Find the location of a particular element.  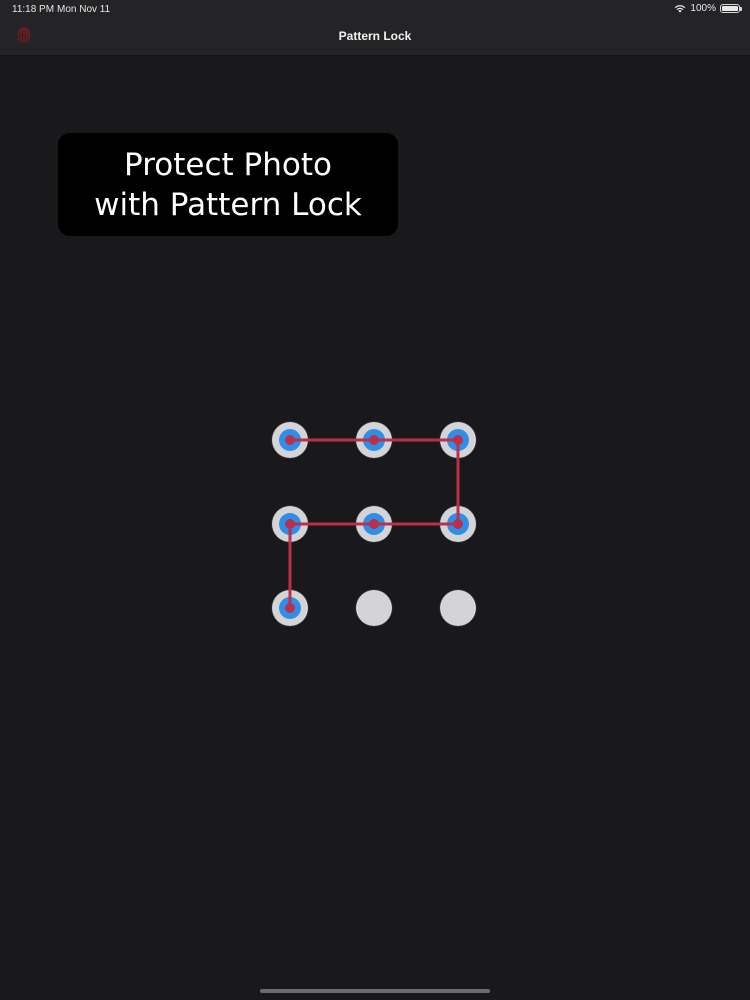

home-indicator is located at coordinates (375, 991).